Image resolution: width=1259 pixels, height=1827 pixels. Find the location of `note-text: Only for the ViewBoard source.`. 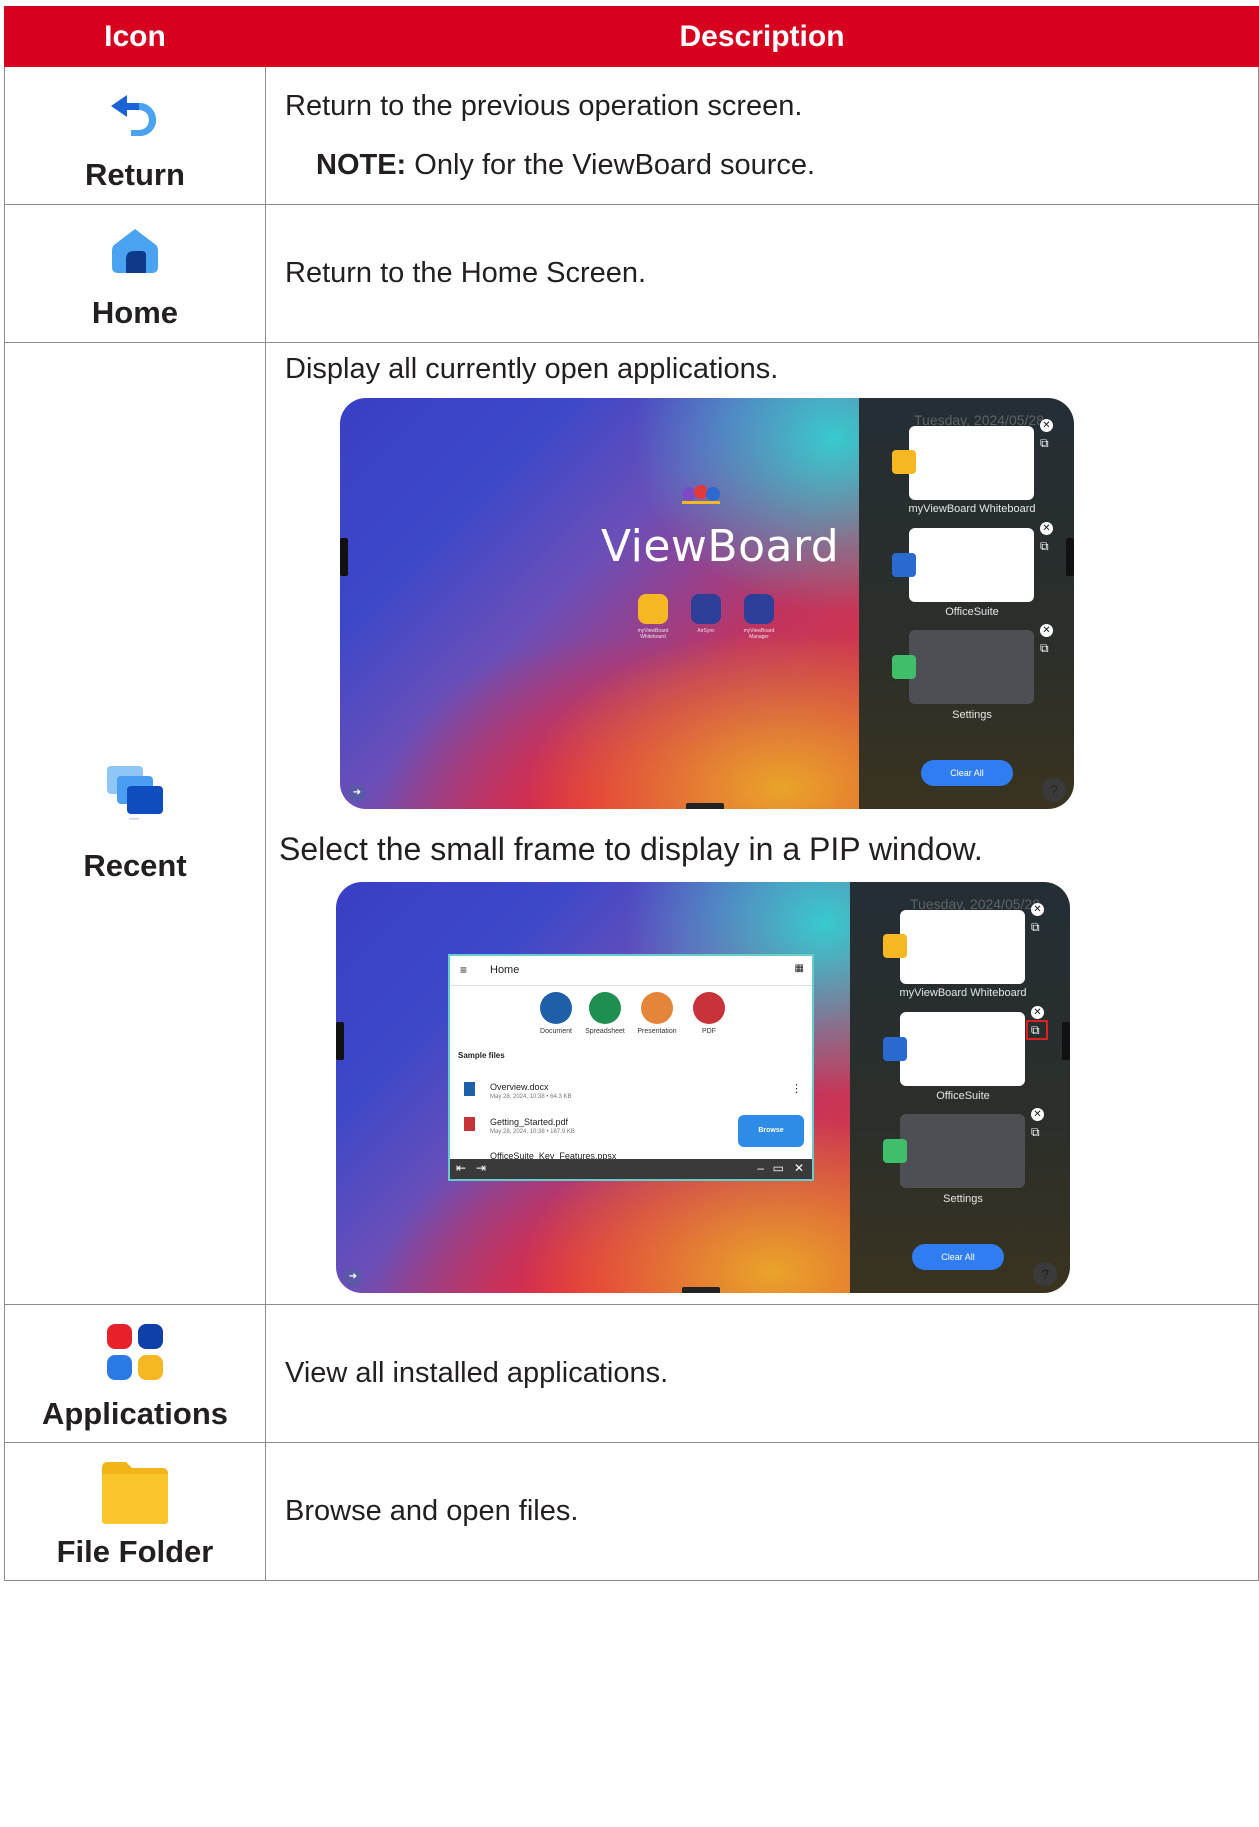

note-text: Only for the ViewBoard source. is located at coordinates (611, 164).